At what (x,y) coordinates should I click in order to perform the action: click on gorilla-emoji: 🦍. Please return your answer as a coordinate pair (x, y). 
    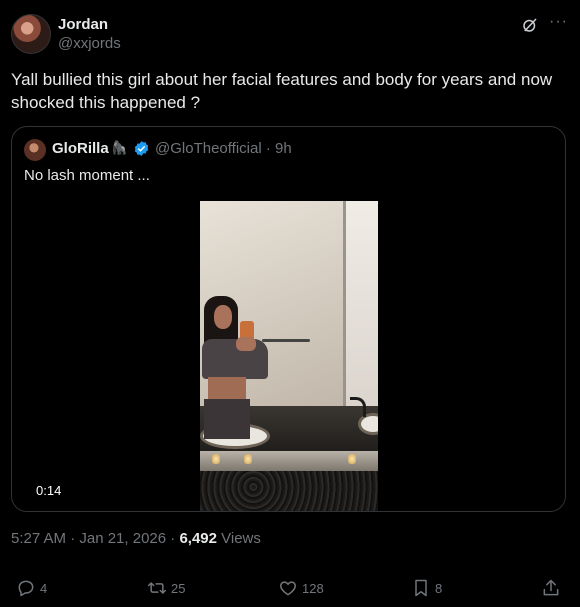
    Looking at the image, I should click on (119, 147).